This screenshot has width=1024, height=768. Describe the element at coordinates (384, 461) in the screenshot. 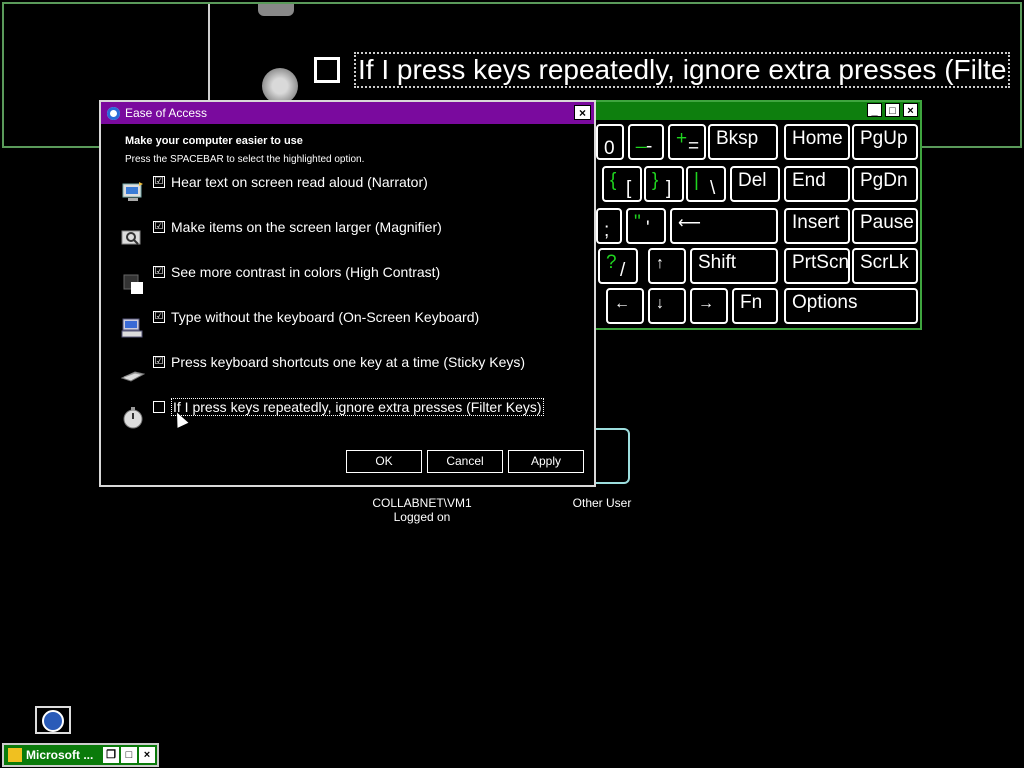

I see `ok-button: OK` at that location.